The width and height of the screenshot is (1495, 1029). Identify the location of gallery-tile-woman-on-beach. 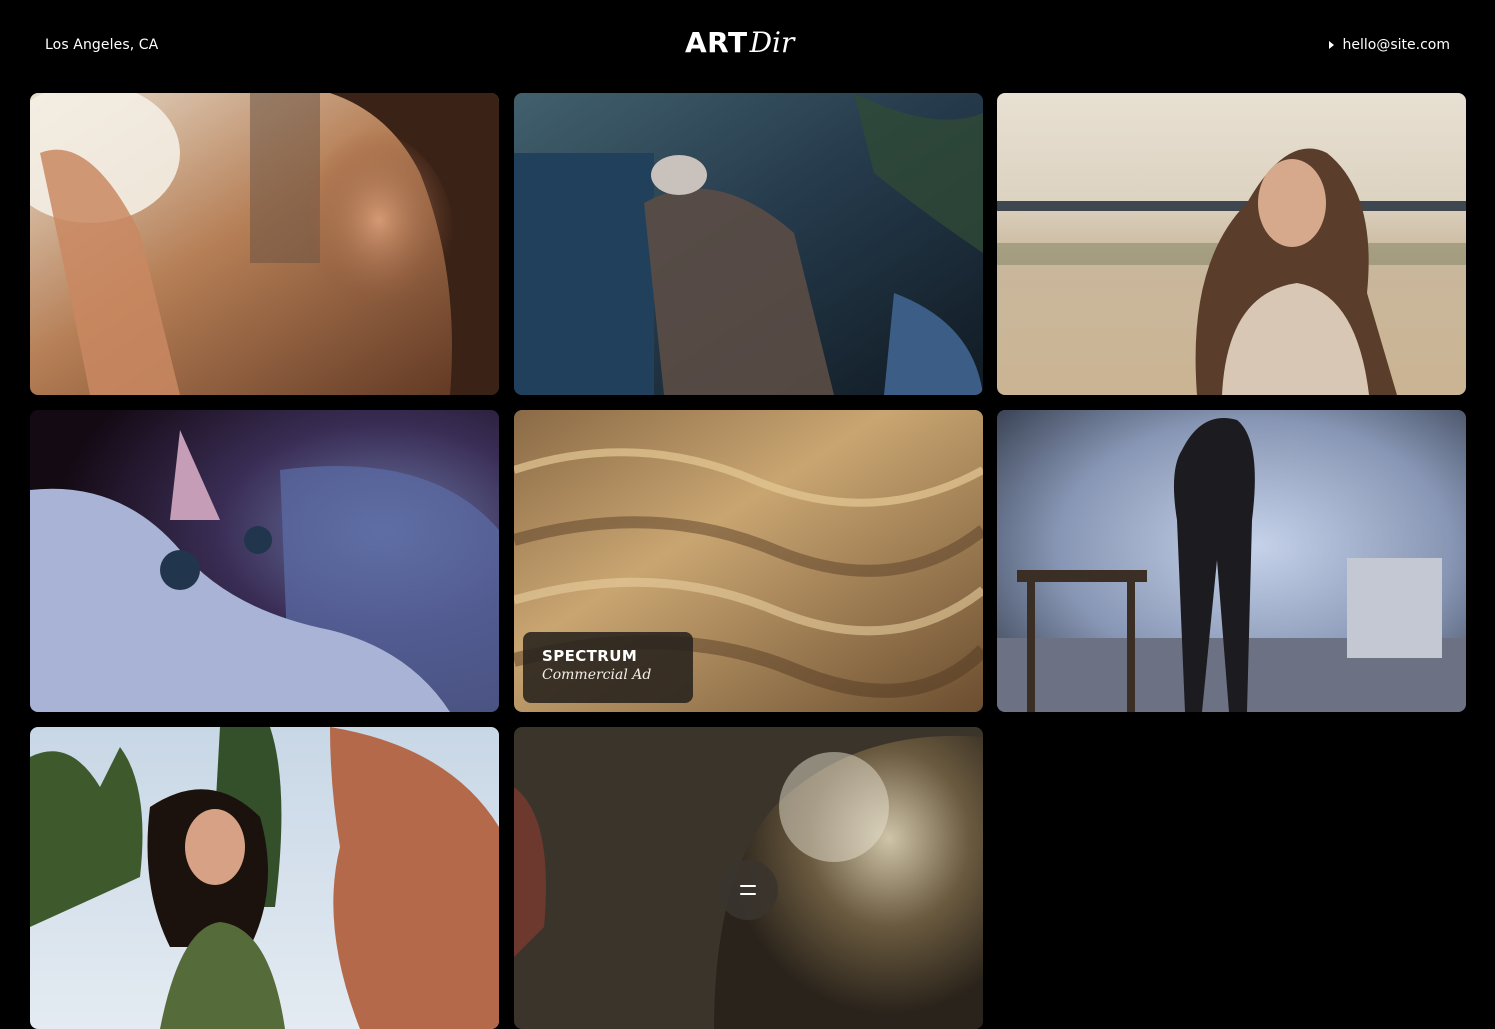
(1231, 244).